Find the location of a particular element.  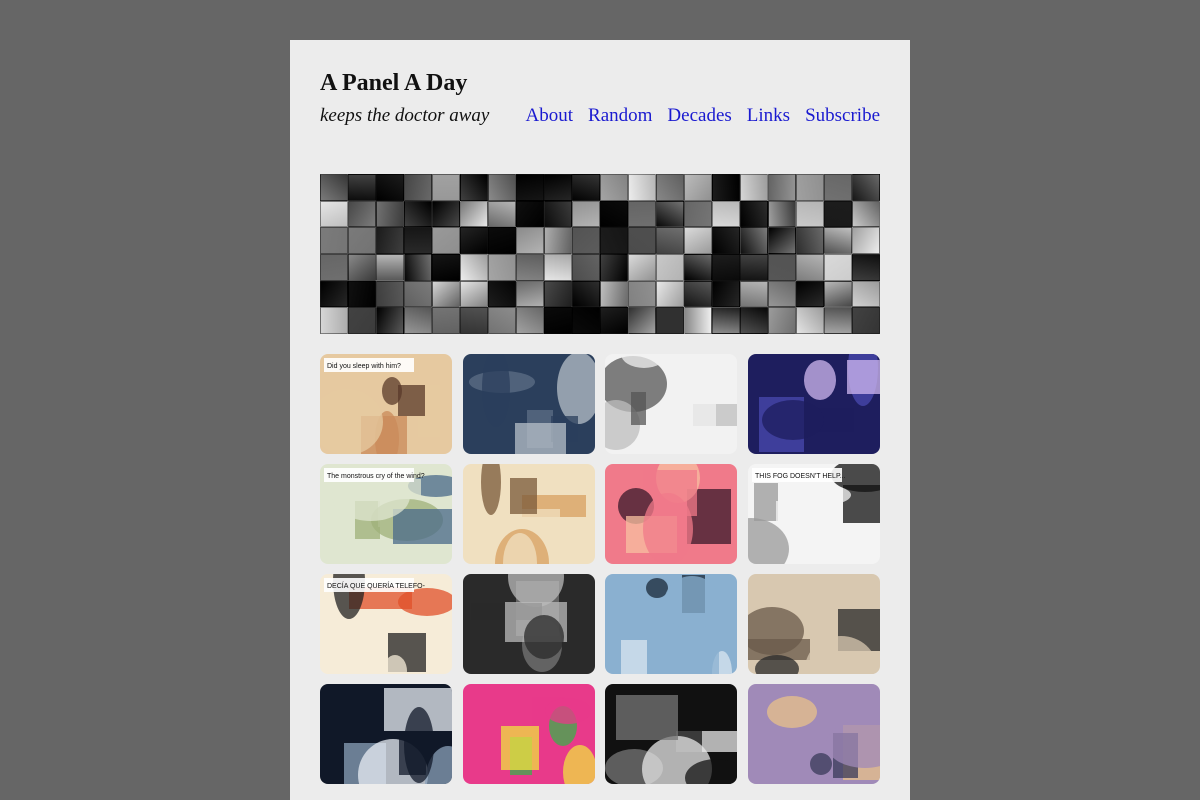

site-title: A Panel A Day is located at coordinates (393, 83).